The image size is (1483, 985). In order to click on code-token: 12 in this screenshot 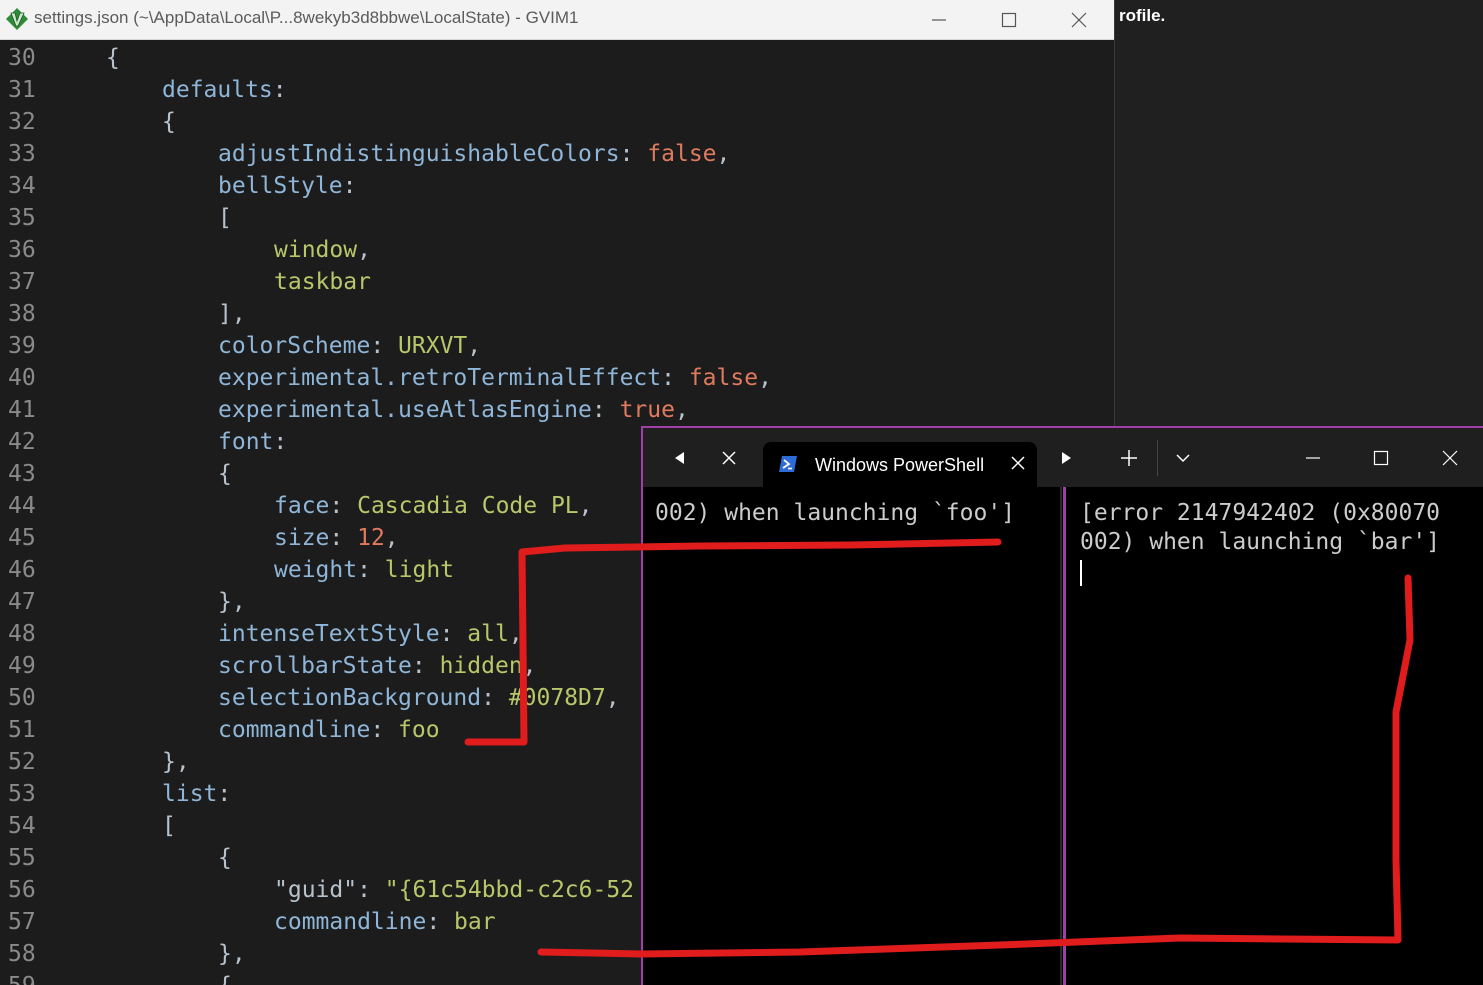, I will do `click(371, 538)`.